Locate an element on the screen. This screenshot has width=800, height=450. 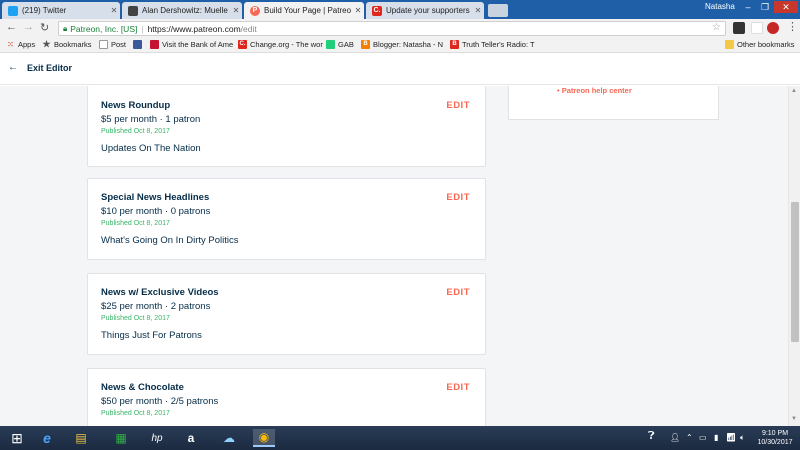
menu-icon: ⋮ is located at coordinates (792, 26).